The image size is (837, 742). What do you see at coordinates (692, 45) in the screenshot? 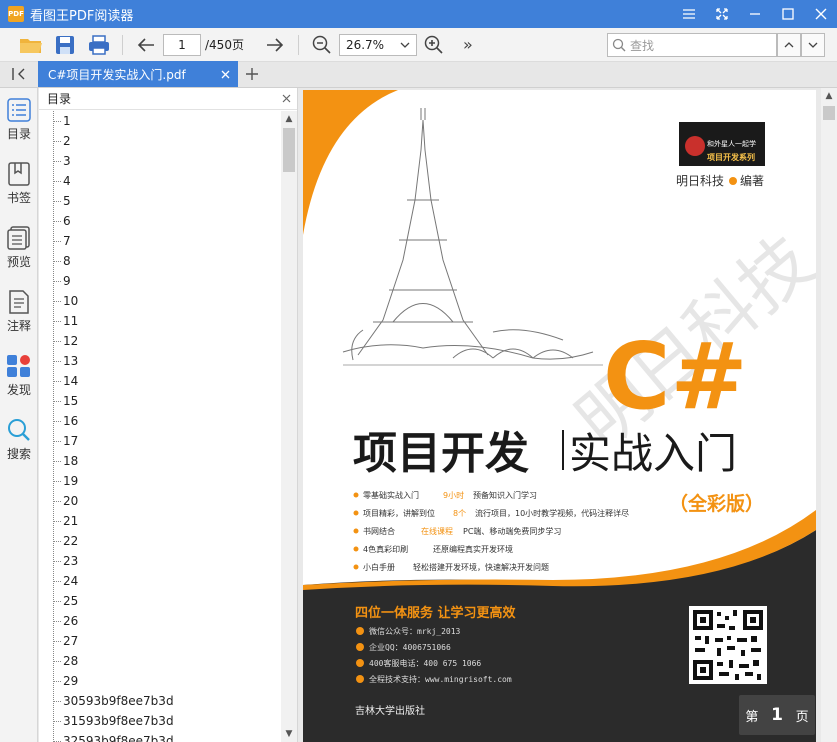
I see `search-input: 查找` at bounding box center [692, 45].